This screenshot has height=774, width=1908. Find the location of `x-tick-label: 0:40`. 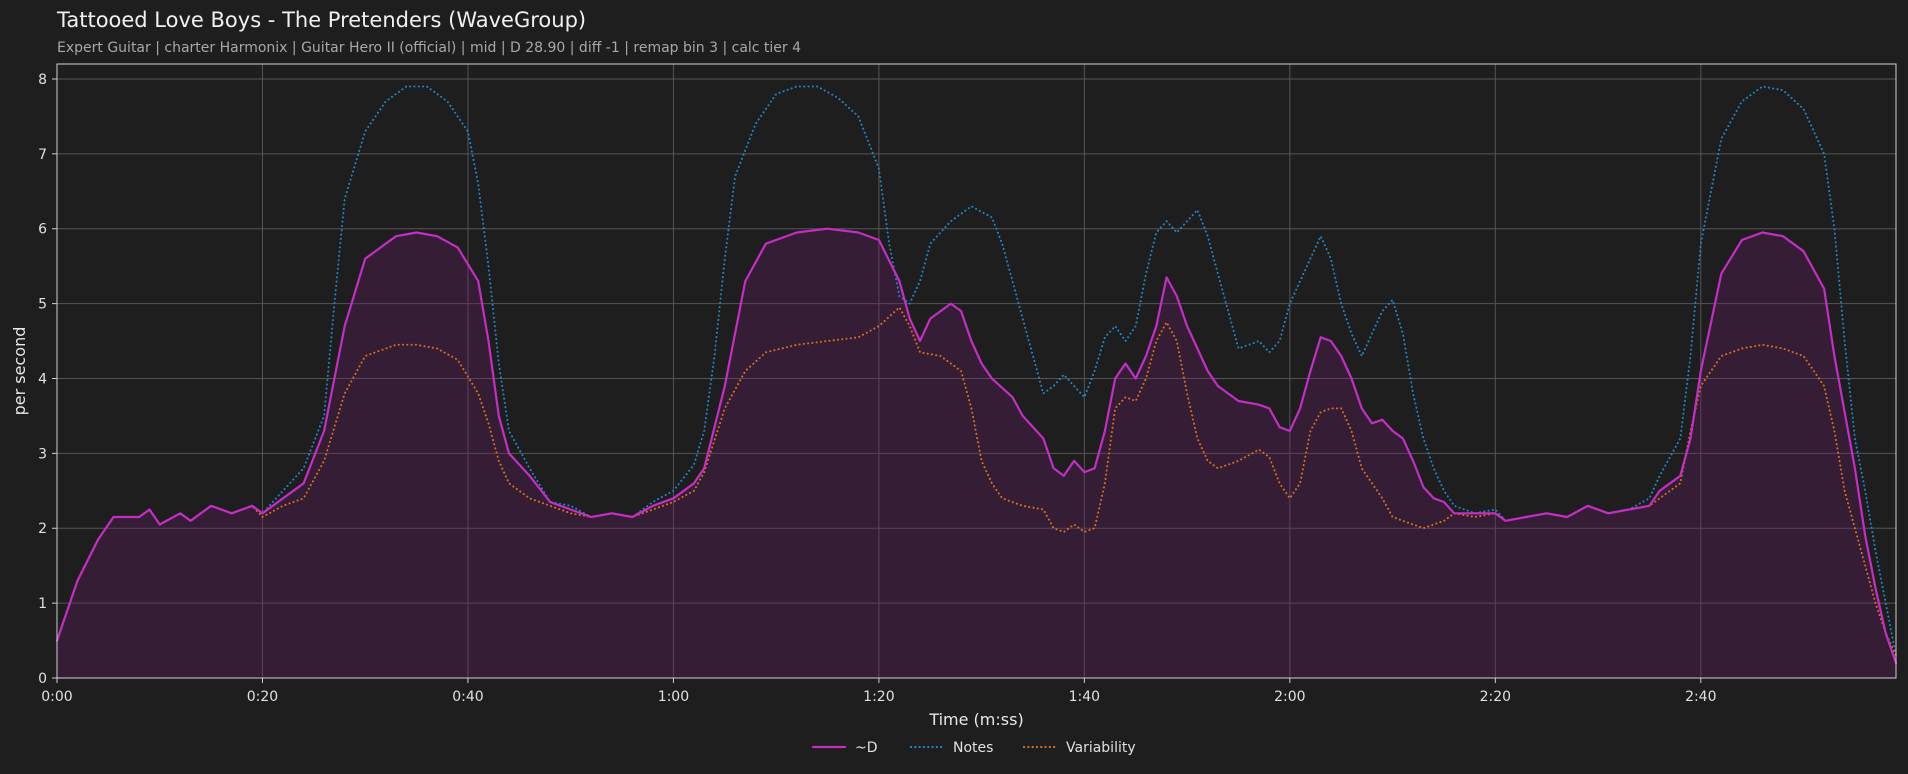

x-tick-label: 0:40 is located at coordinates (467, 697).